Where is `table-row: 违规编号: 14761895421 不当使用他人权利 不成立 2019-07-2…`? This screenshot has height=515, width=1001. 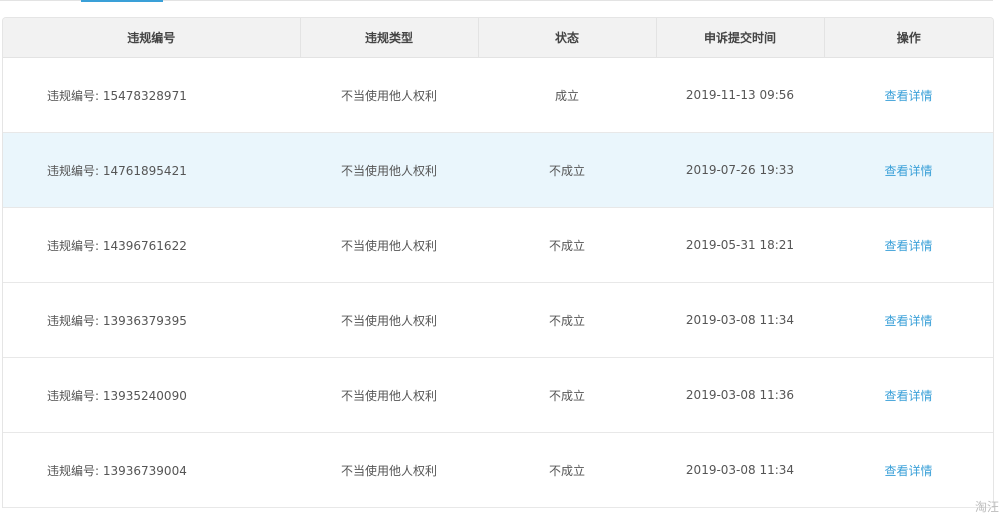 table-row: 违规编号: 14761895421 不当使用他人权利 不成立 2019-07-2… is located at coordinates (498, 170).